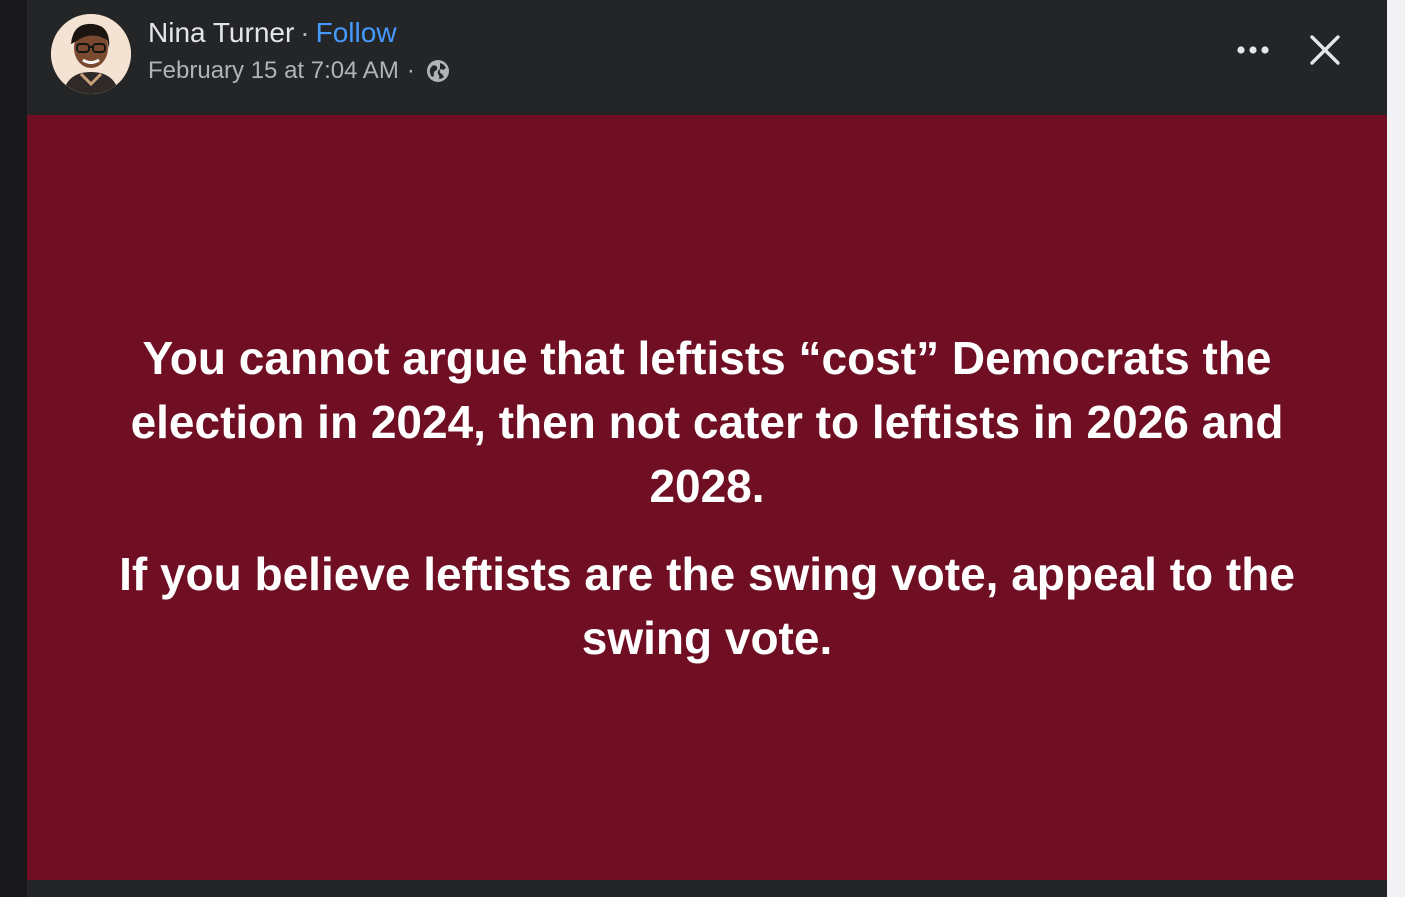 This screenshot has height=897, width=1405. I want to click on author-name: Nina Turner, so click(221, 32).